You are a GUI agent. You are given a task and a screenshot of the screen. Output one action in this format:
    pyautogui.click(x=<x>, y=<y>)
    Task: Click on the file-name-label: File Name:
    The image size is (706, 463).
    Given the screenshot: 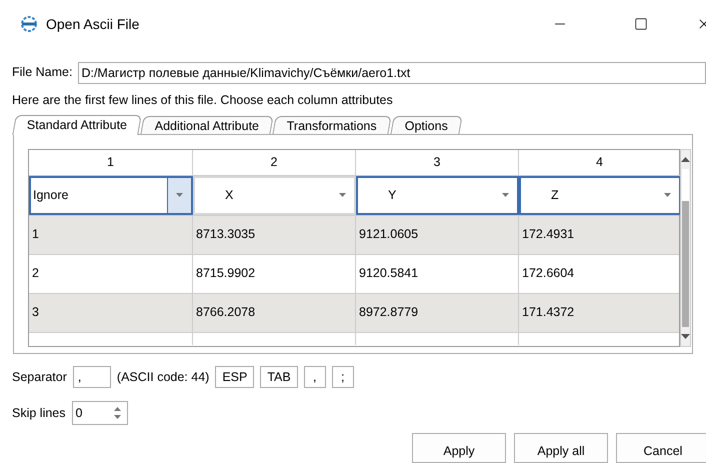 What is the action you would take?
    pyautogui.click(x=42, y=73)
    